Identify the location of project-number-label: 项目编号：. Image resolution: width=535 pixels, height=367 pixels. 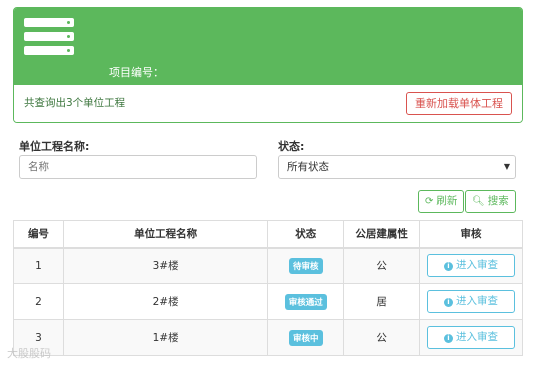
(136, 72).